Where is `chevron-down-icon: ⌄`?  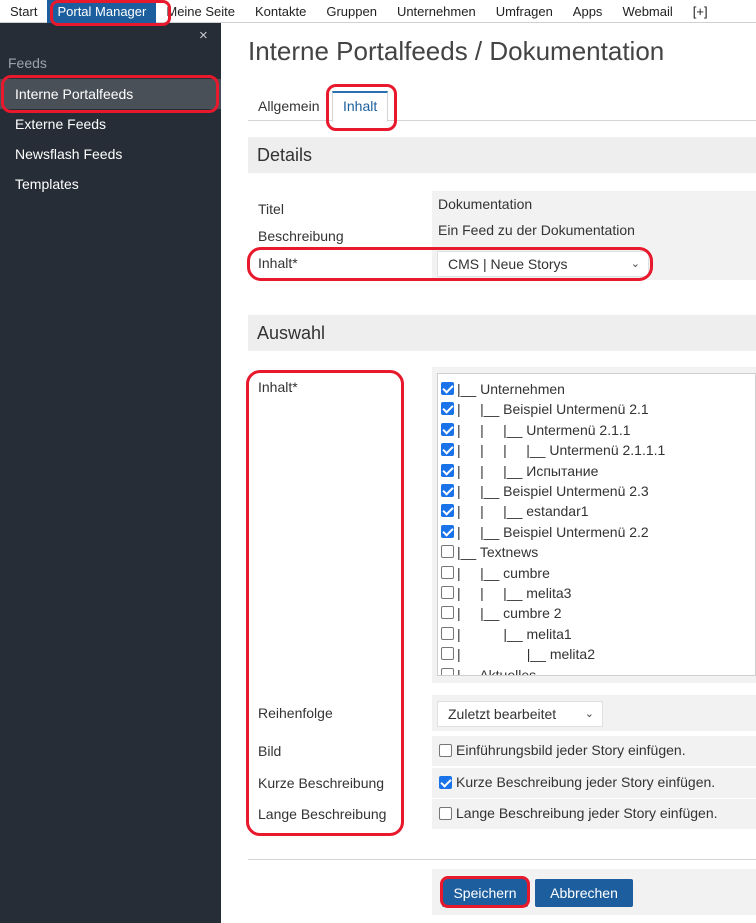
chevron-down-icon: ⌄ is located at coordinates (589, 714).